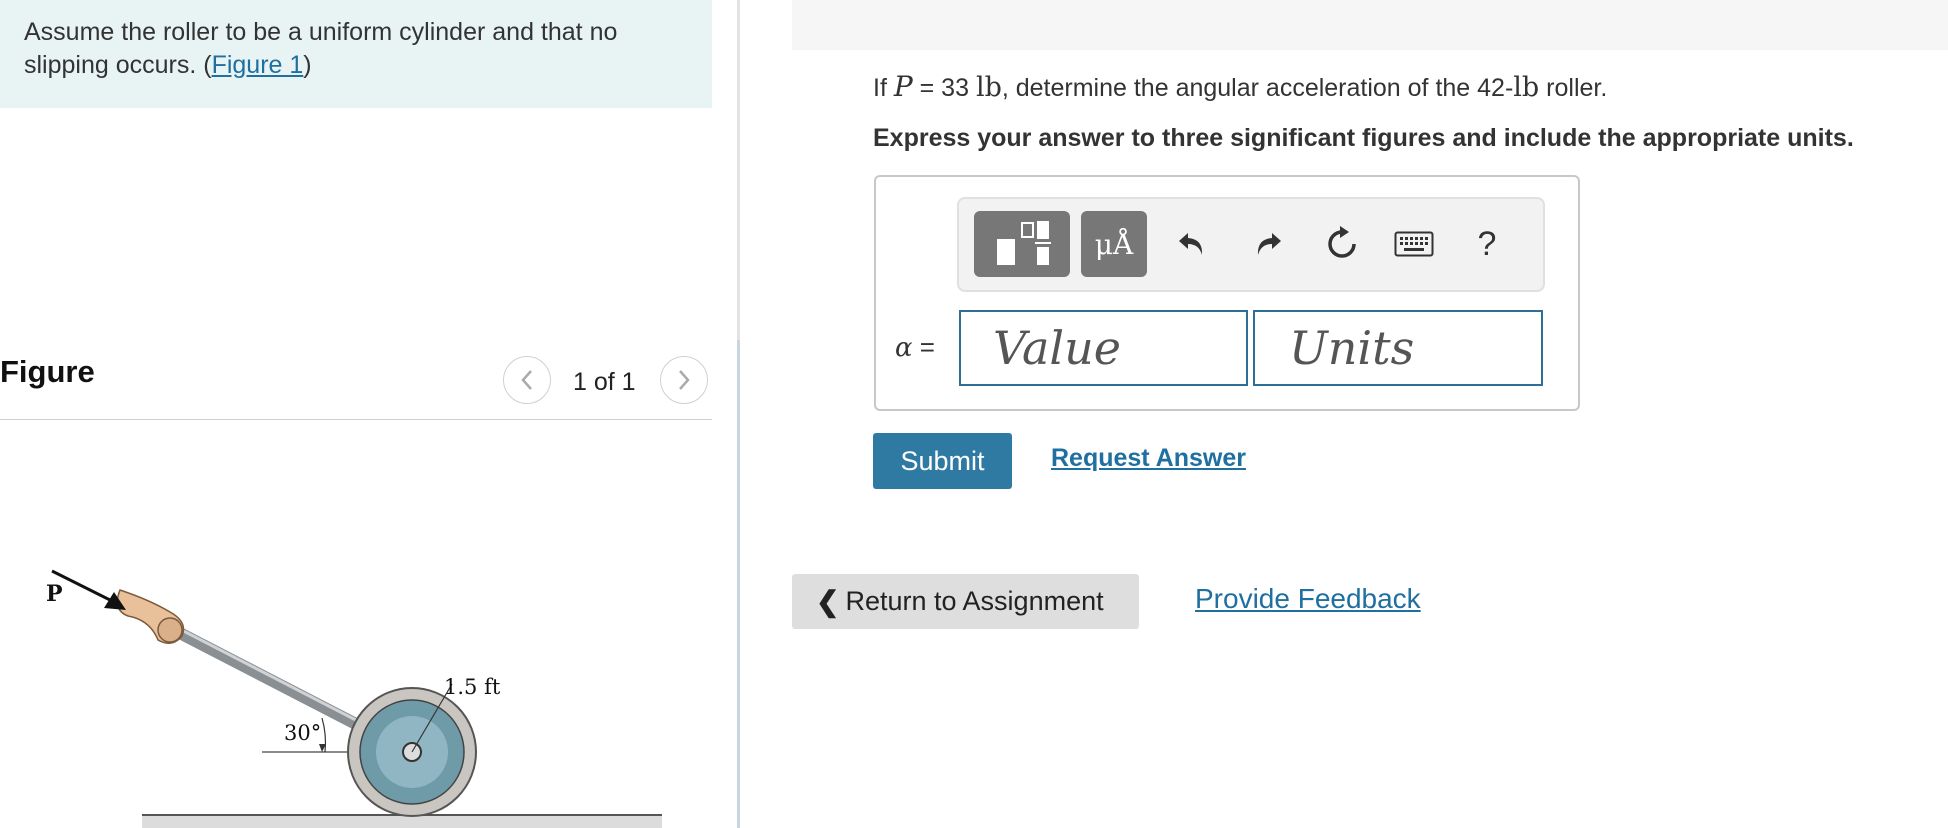 The image size is (1948, 828). I want to click on redo-icon, so click(1269, 244).